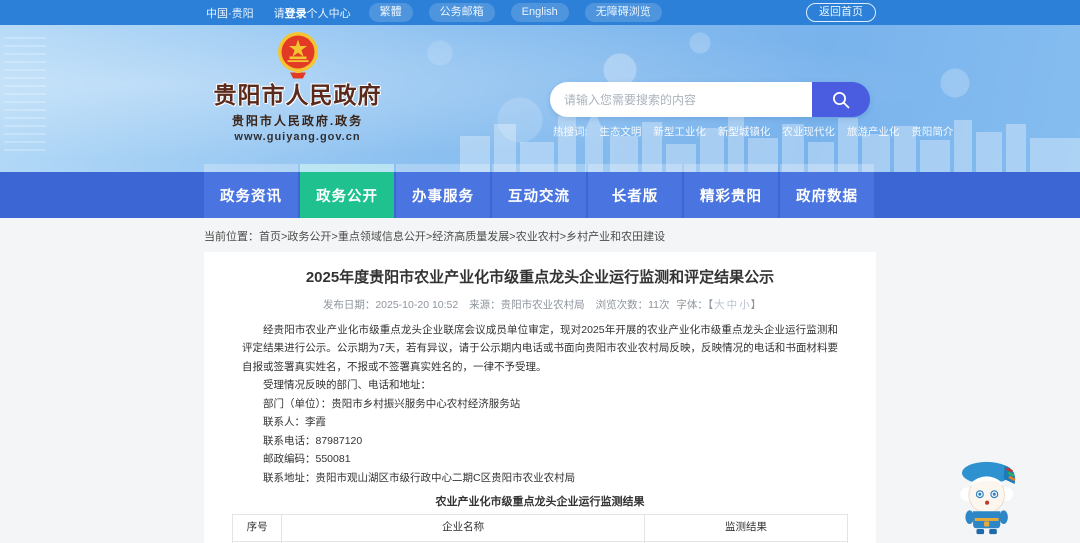 The height and width of the screenshot is (543, 1080). I want to click on search-box, so click(710, 99).